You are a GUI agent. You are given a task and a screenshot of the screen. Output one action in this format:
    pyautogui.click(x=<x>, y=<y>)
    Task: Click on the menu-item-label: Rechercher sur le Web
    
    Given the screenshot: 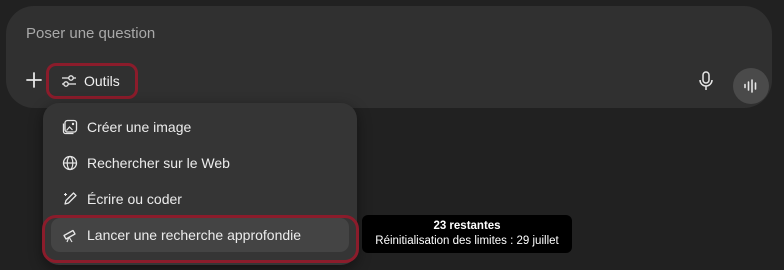 What is the action you would take?
    pyautogui.click(x=158, y=163)
    